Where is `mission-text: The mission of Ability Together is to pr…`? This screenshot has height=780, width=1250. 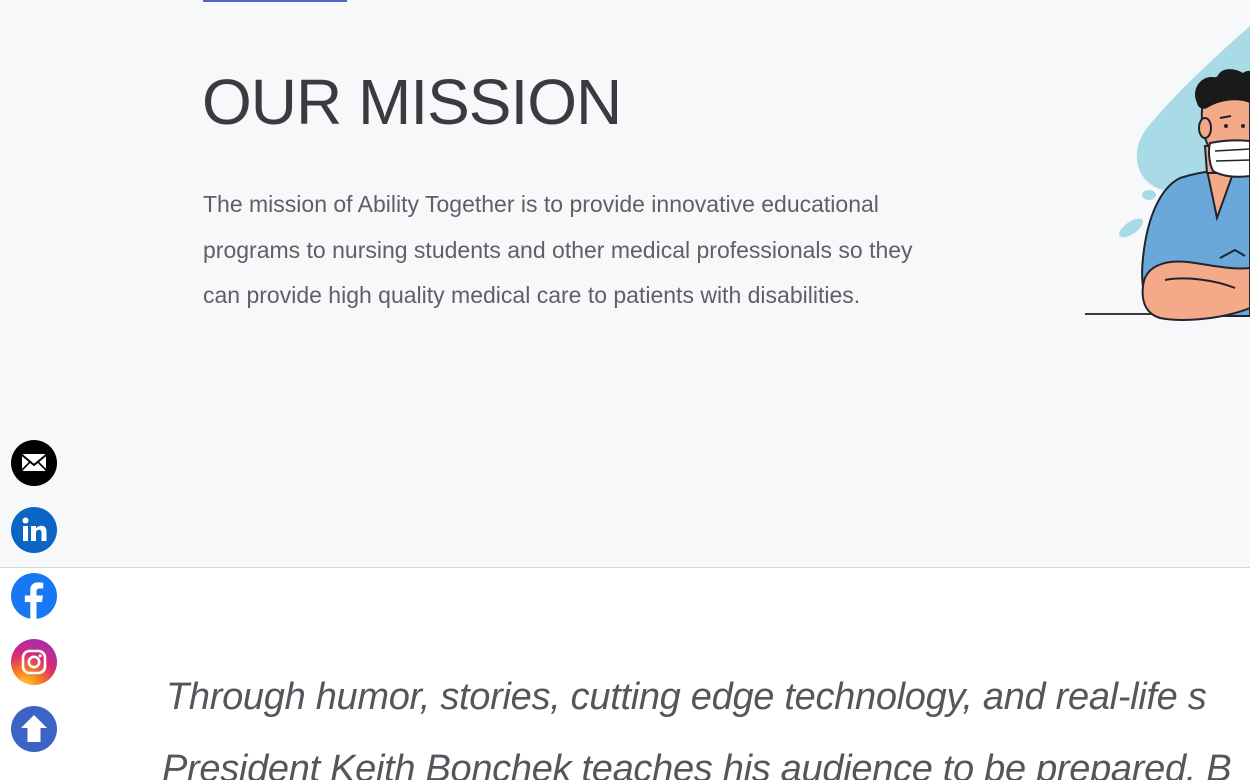 mission-text: The mission of Ability Together is to pr… is located at coordinates (558, 249).